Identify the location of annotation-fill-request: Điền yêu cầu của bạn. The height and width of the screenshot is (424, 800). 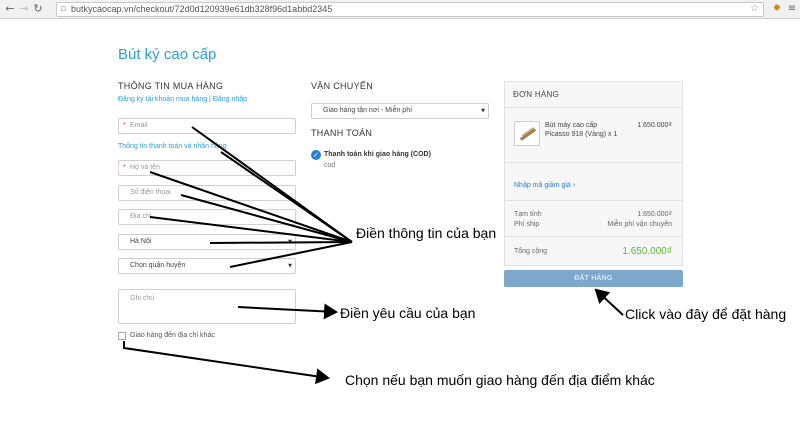
(408, 313).